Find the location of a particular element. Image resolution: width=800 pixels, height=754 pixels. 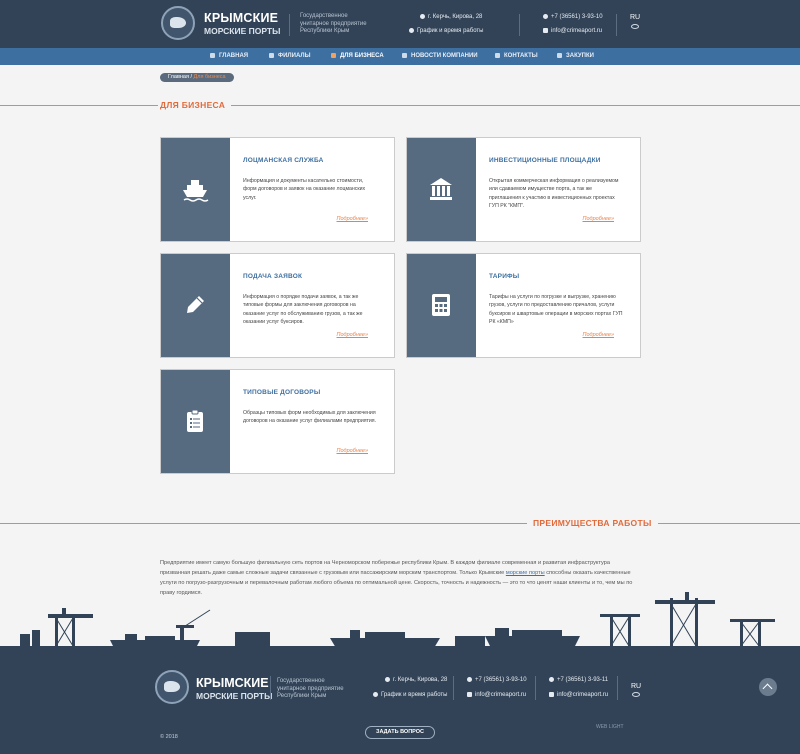

advantages-rule is located at coordinates (400, 523).